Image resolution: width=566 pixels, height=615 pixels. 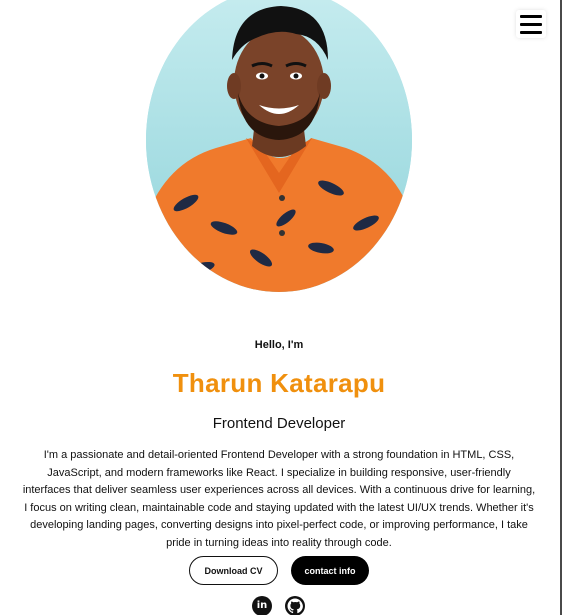 What do you see at coordinates (233, 570) in the screenshot?
I see `download-cv-button: Download CV` at bounding box center [233, 570].